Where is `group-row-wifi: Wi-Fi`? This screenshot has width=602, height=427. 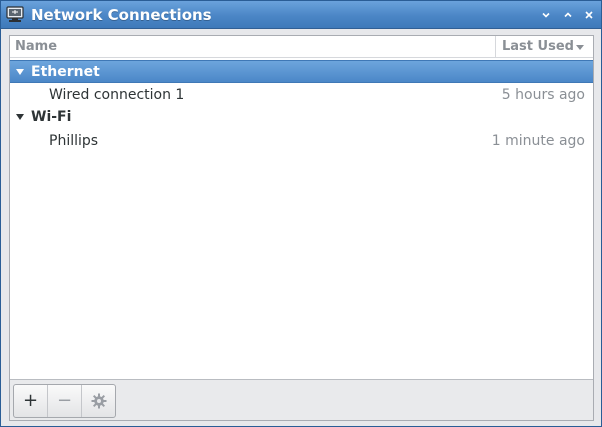
group-row-wifi: Wi-Fi is located at coordinates (301, 117).